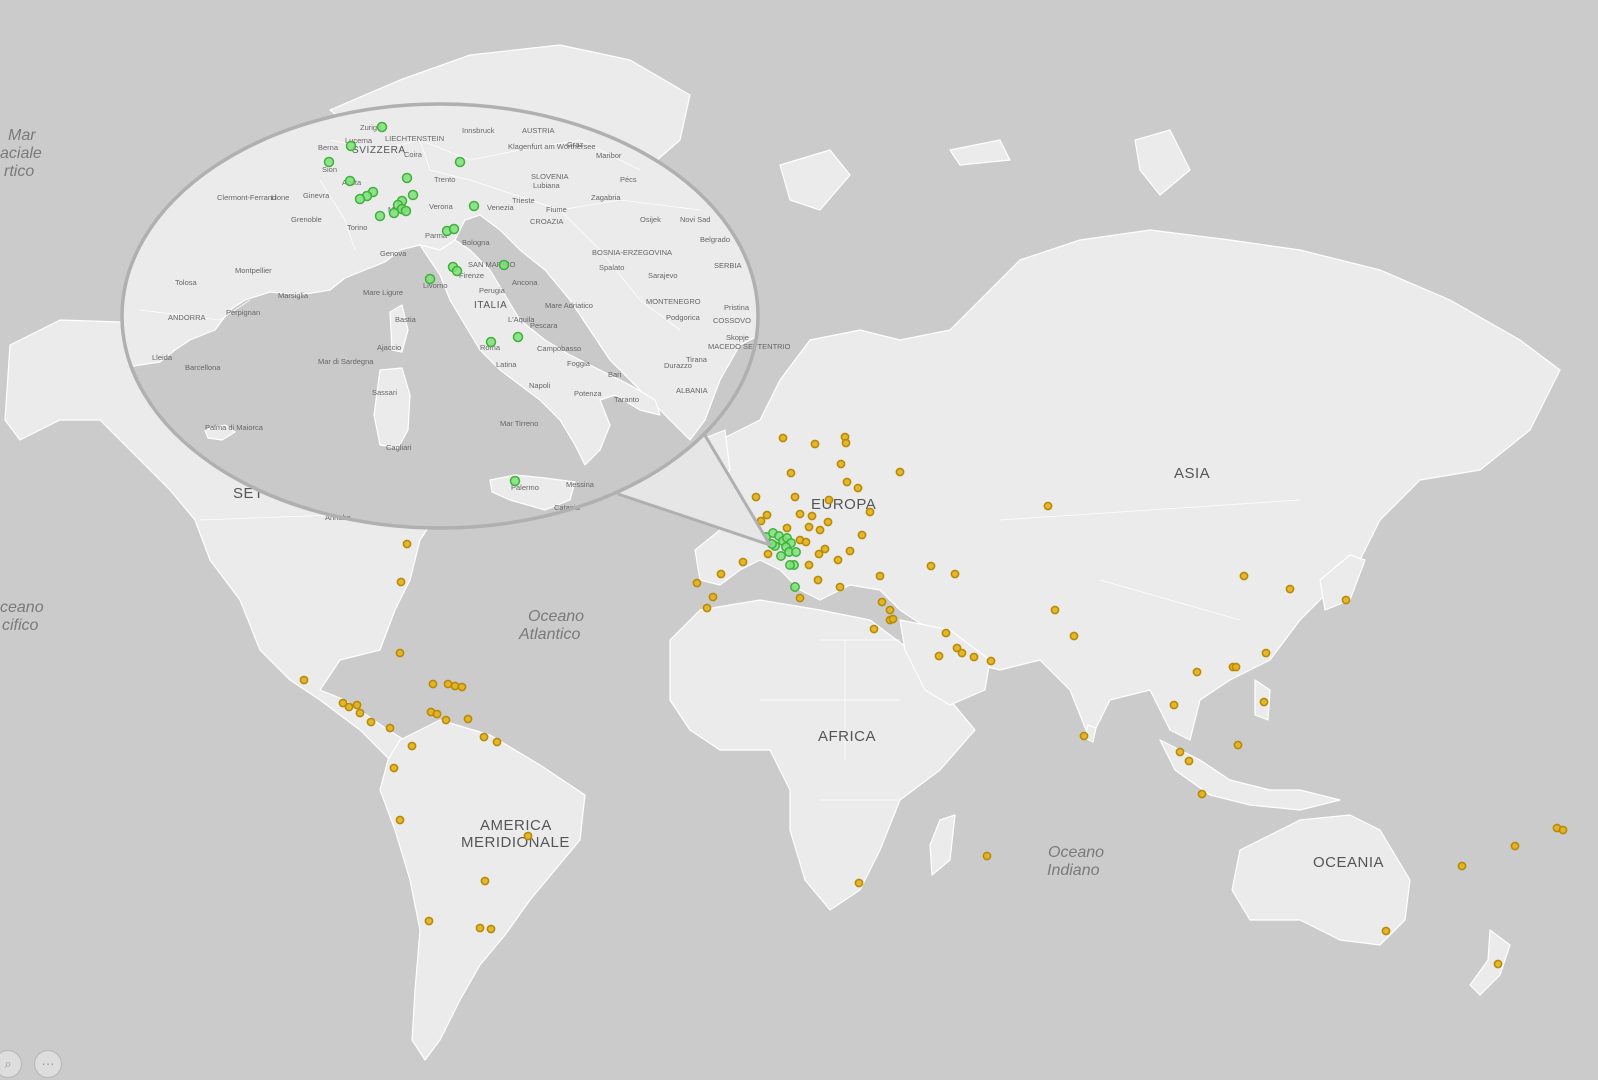 Image resolution: width=1598 pixels, height=1080 pixels. Describe the element at coordinates (48, 1064) in the screenshot. I see `more-options-button: ···` at that location.